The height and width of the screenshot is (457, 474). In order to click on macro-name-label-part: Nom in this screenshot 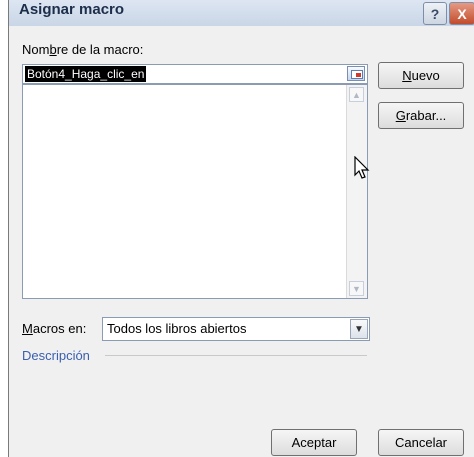, I will do `click(36, 49)`.